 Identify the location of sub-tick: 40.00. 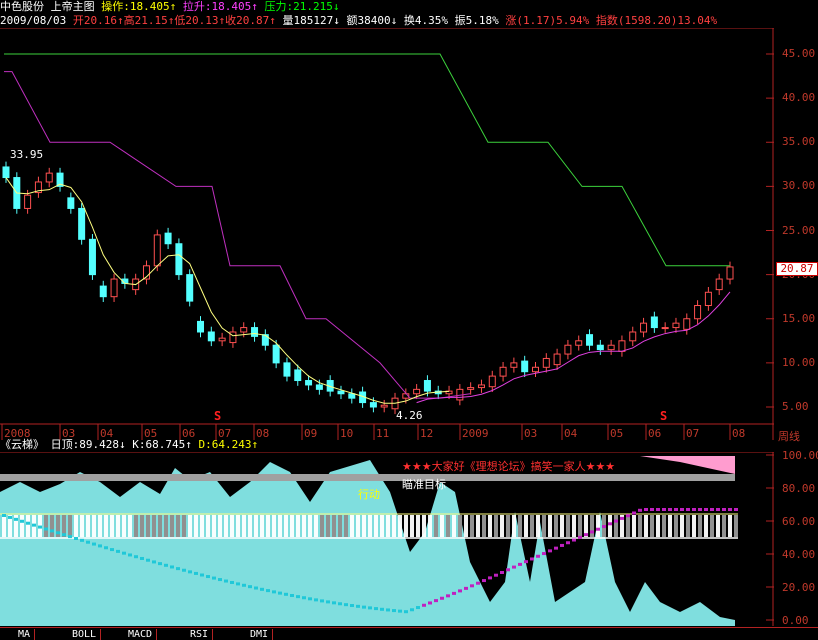
(799, 554).